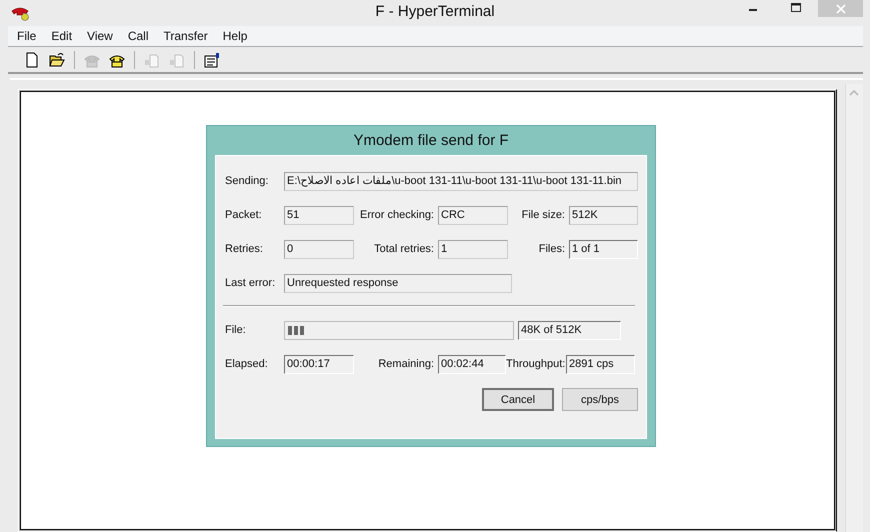  What do you see at coordinates (603, 249) in the screenshot?
I see `files-field: 1 of 1` at bounding box center [603, 249].